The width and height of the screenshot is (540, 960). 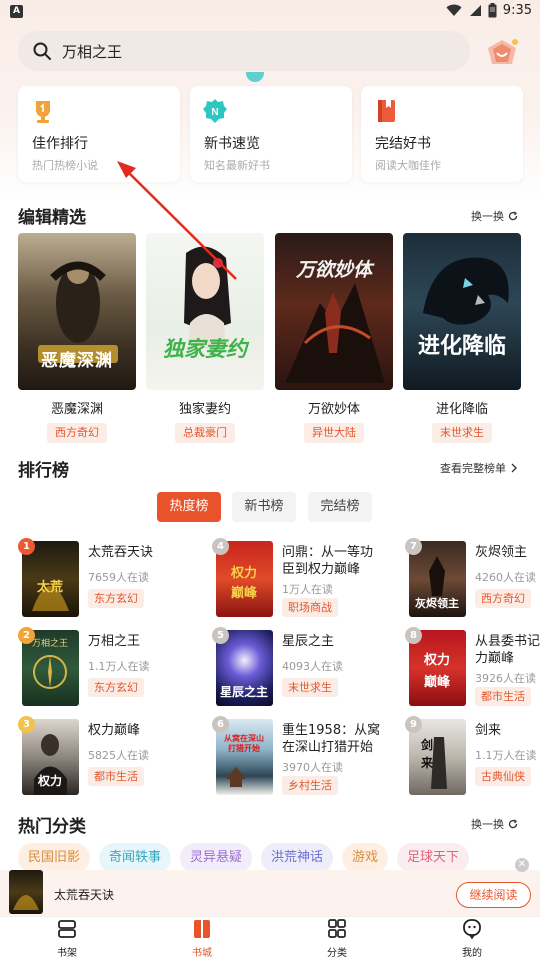 What do you see at coordinates (270, 938) in the screenshot?
I see `bottom-nav: 书架 书城 分类 我的` at bounding box center [270, 938].